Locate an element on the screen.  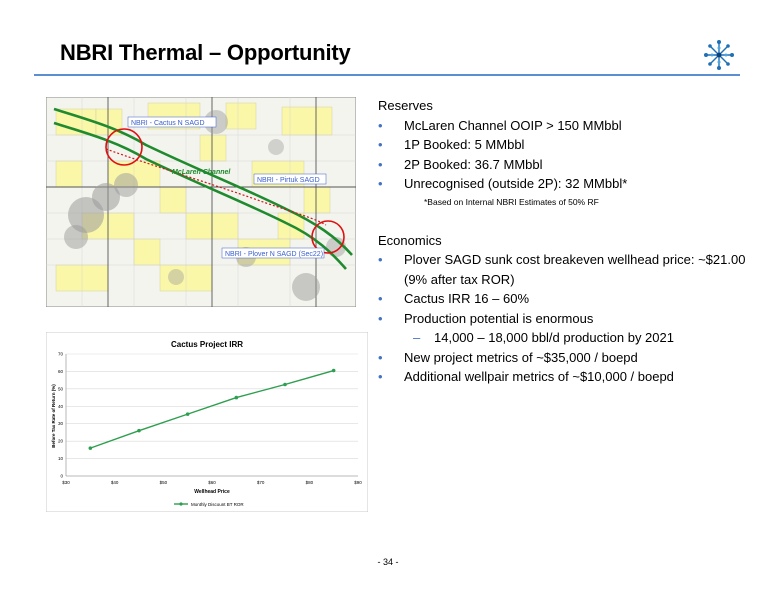
x-tick-label: $60 is located at coordinates (212, 482).